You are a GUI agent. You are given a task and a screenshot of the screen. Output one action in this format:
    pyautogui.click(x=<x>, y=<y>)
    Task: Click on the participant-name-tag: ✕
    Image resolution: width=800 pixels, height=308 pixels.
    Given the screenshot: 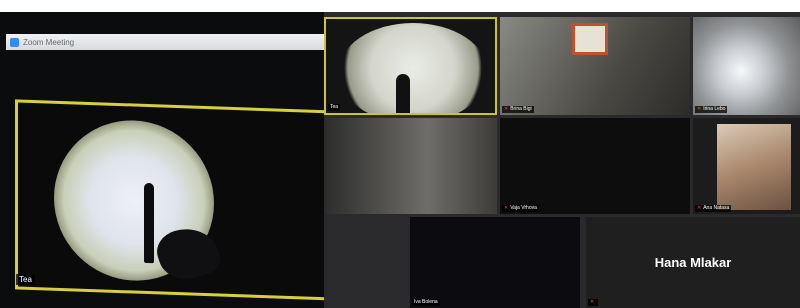 What is the action you would take?
    pyautogui.click(x=593, y=302)
    